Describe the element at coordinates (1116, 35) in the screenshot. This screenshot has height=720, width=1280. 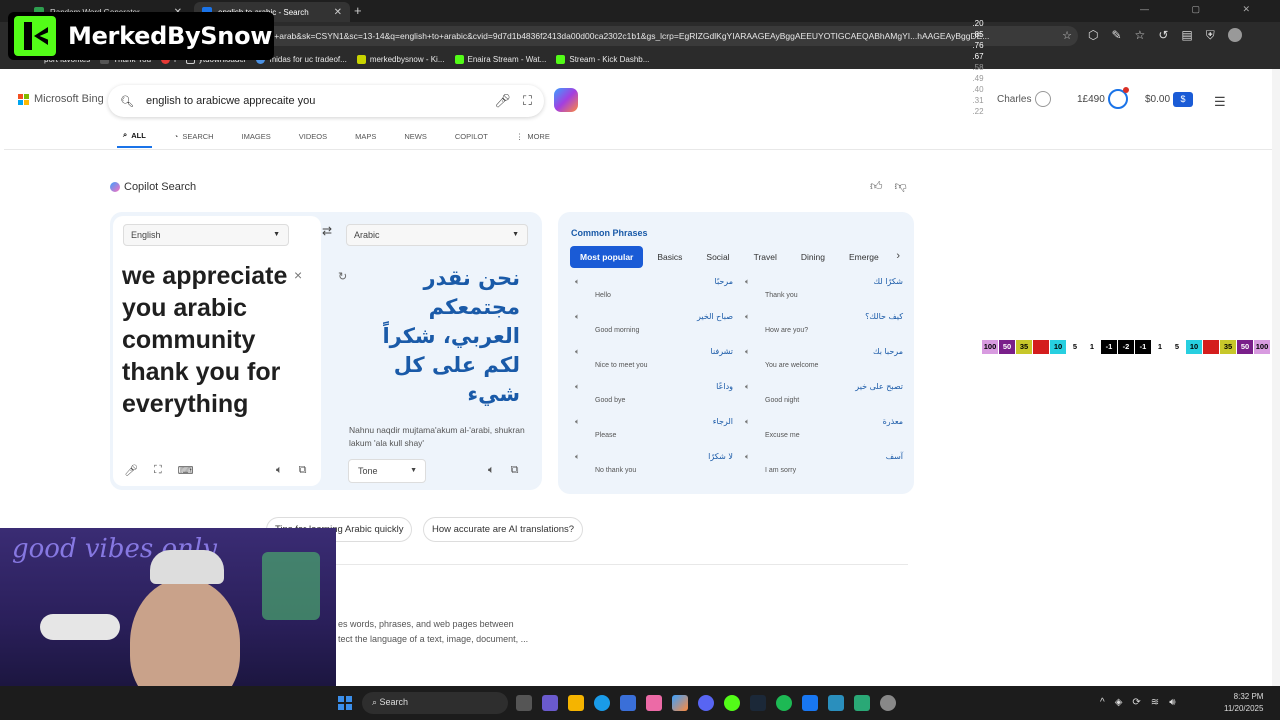
I see `copilot-icon: ✎` at that location.